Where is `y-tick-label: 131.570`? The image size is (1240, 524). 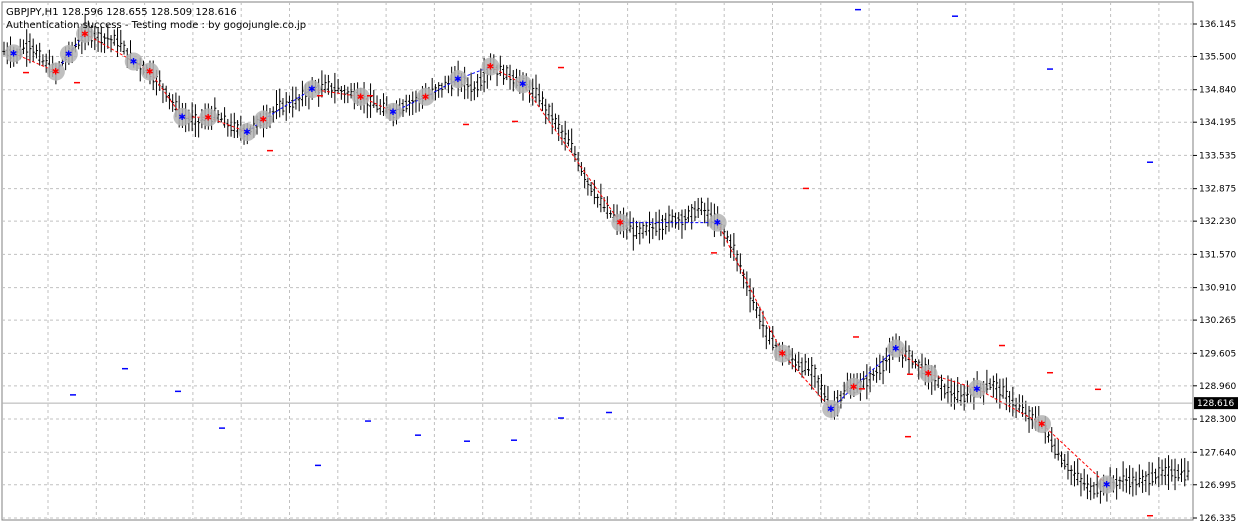
y-tick-label: 131.570 is located at coordinates (1217, 255).